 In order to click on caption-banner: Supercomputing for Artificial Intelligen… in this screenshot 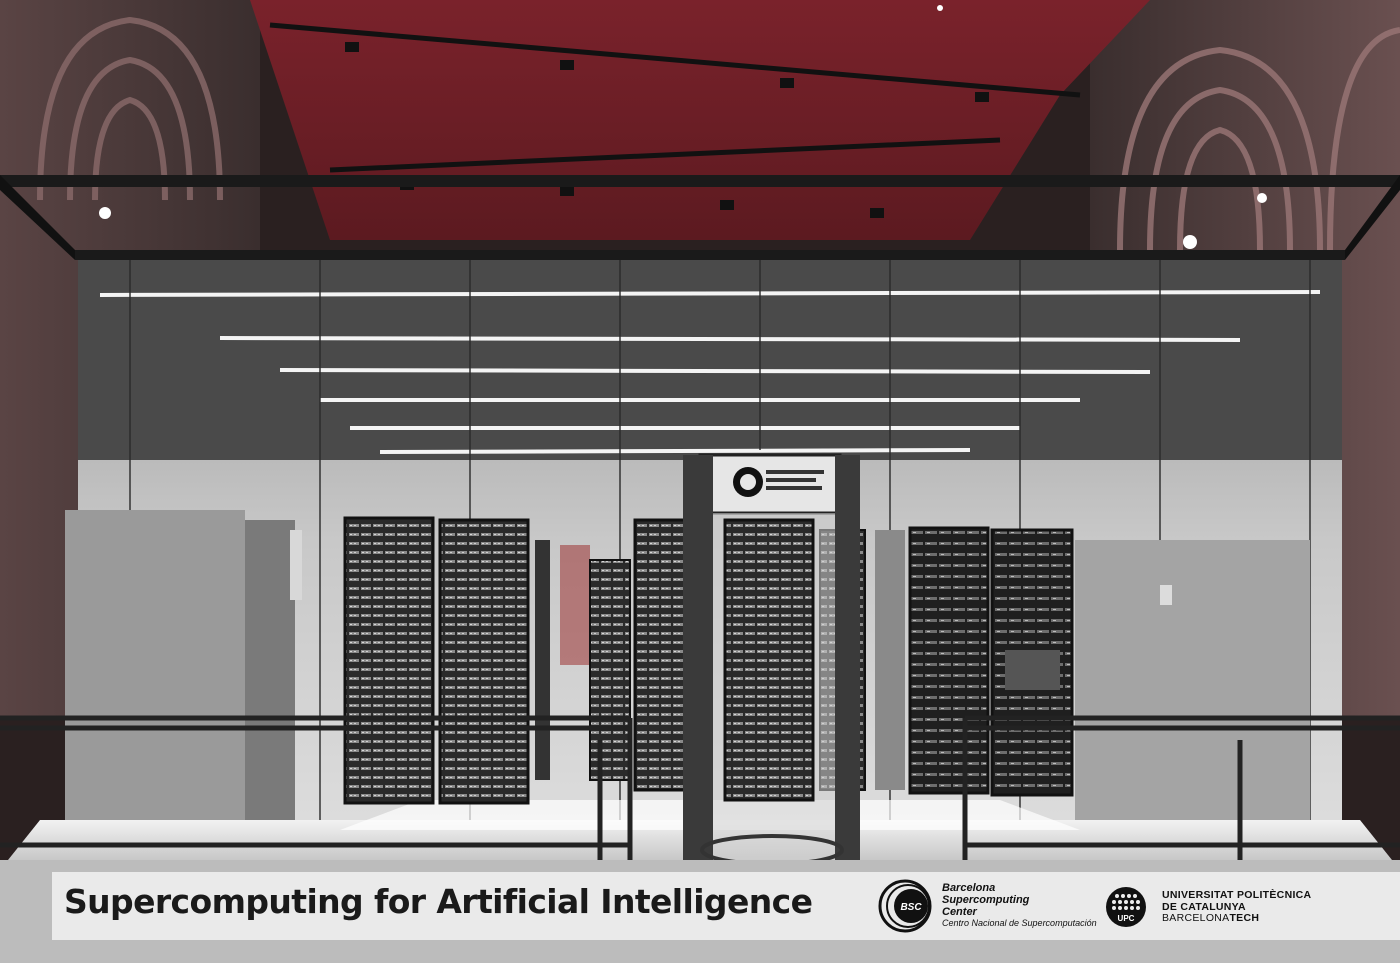, I will do `click(726, 906)`.